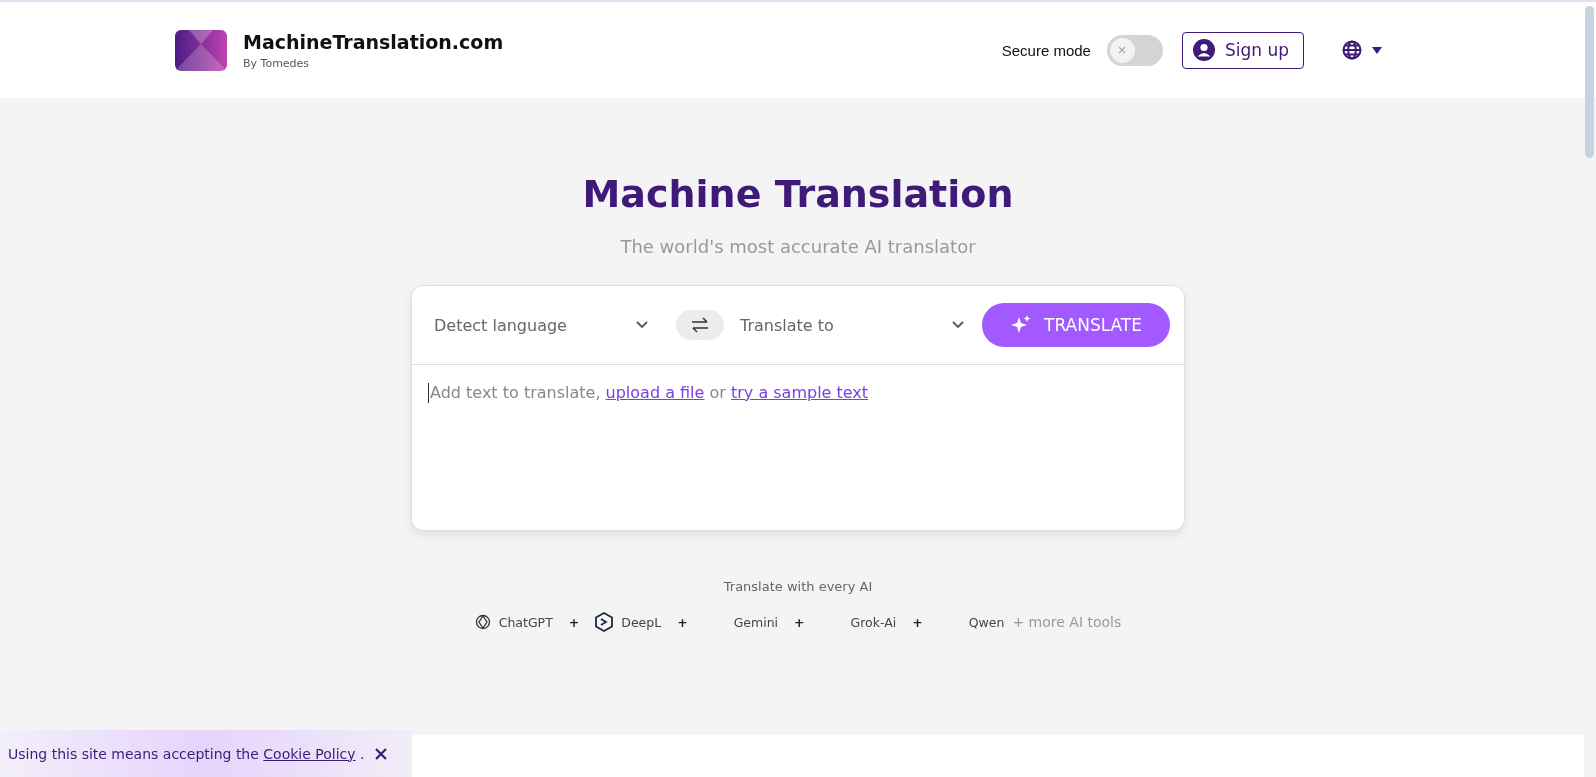 This screenshot has height=777, width=1596. Describe the element at coordinates (1067, 622) in the screenshot. I see `more-ai-tools-text: + more AI tools` at that location.